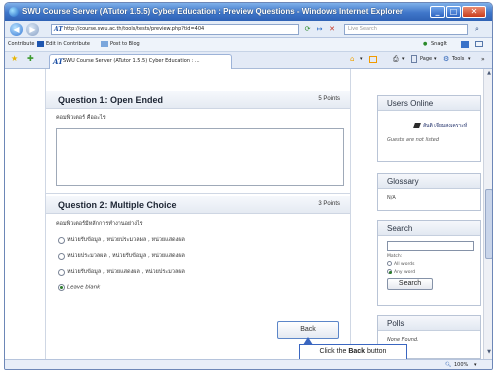 The width and height of the screenshot is (497, 374). What do you see at coordinates (329, 204) in the screenshot?
I see `question-2-points: 3 Points` at bounding box center [329, 204].